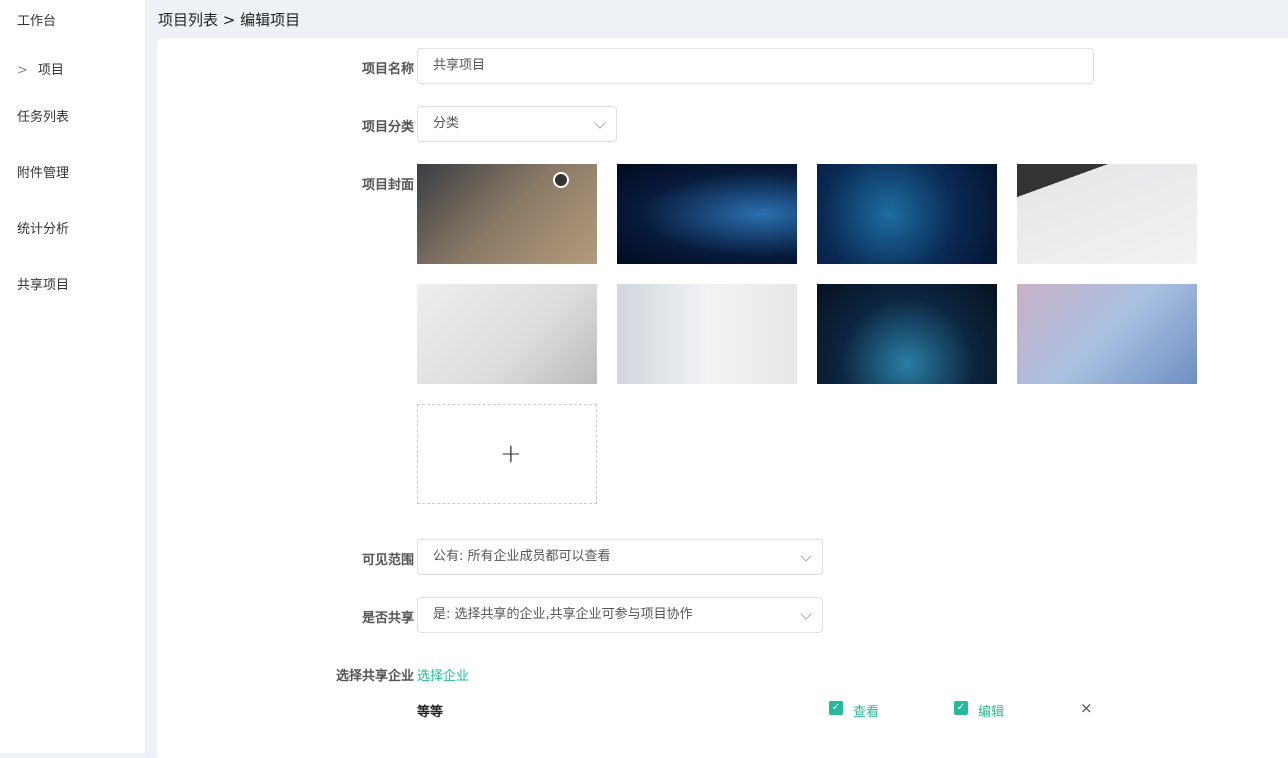 The image size is (1288, 758). I want to click on name-label: 项目名称, so click(387, 69).